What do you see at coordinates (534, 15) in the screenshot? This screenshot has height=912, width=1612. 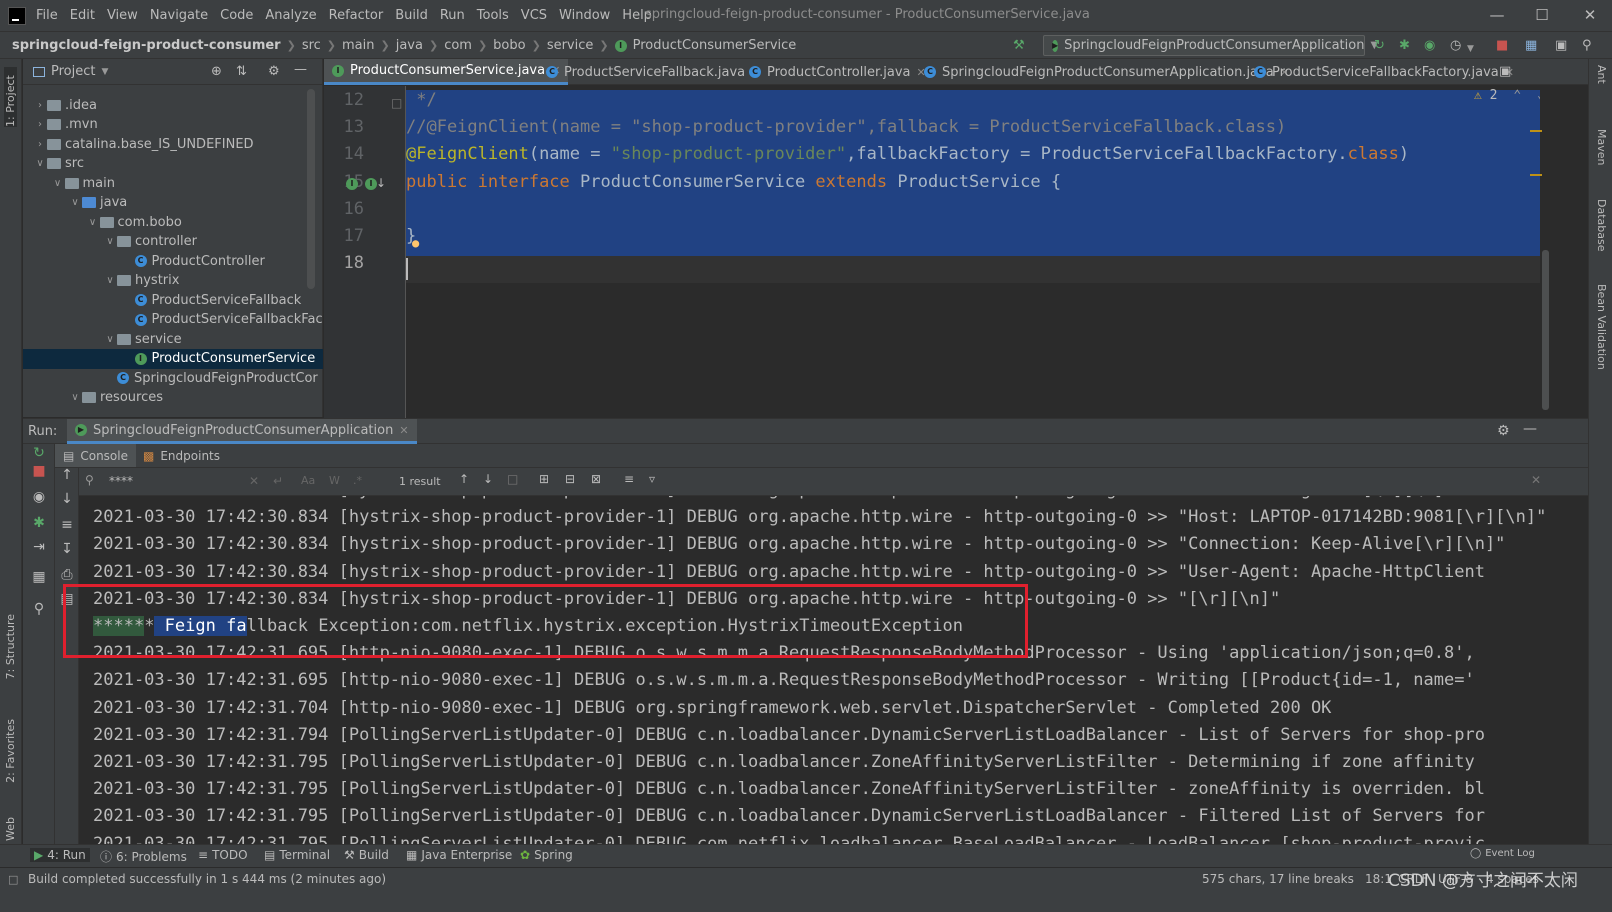 I see `menu-vcs: VCS` at bounding box center [534, 15].